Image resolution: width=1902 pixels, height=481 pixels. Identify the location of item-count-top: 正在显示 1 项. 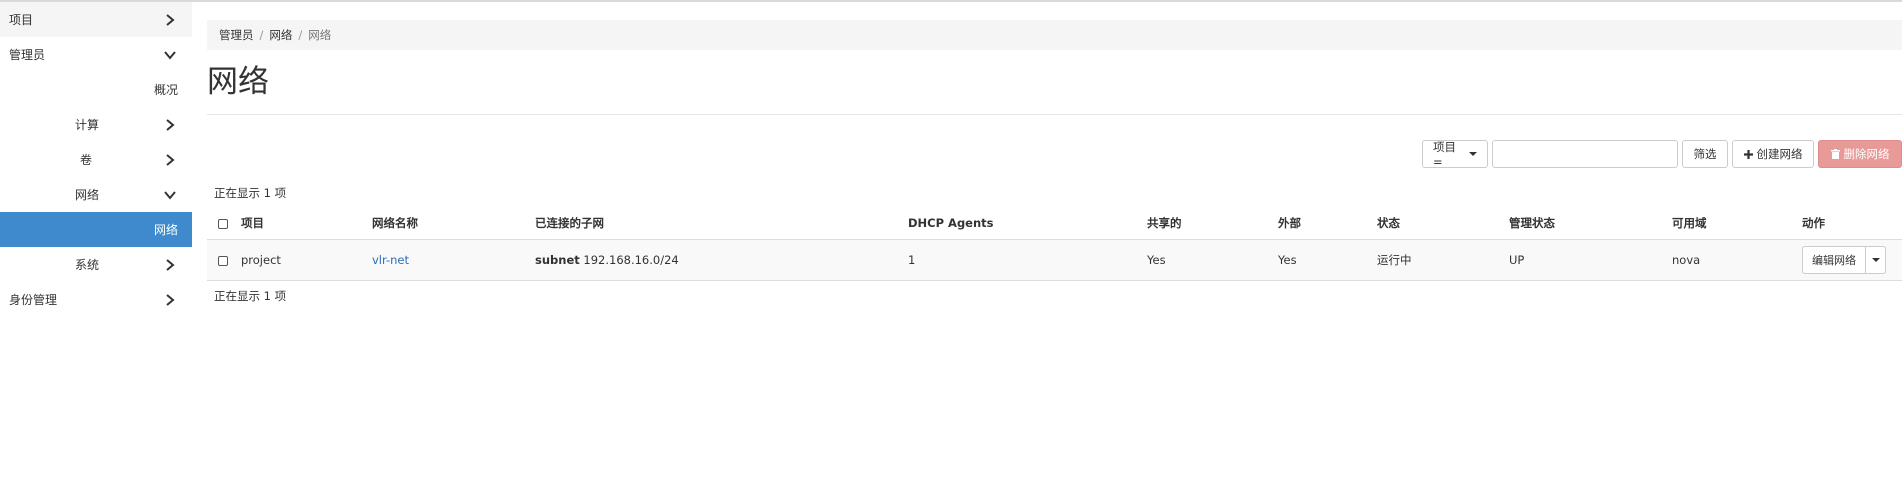
(250, 193).